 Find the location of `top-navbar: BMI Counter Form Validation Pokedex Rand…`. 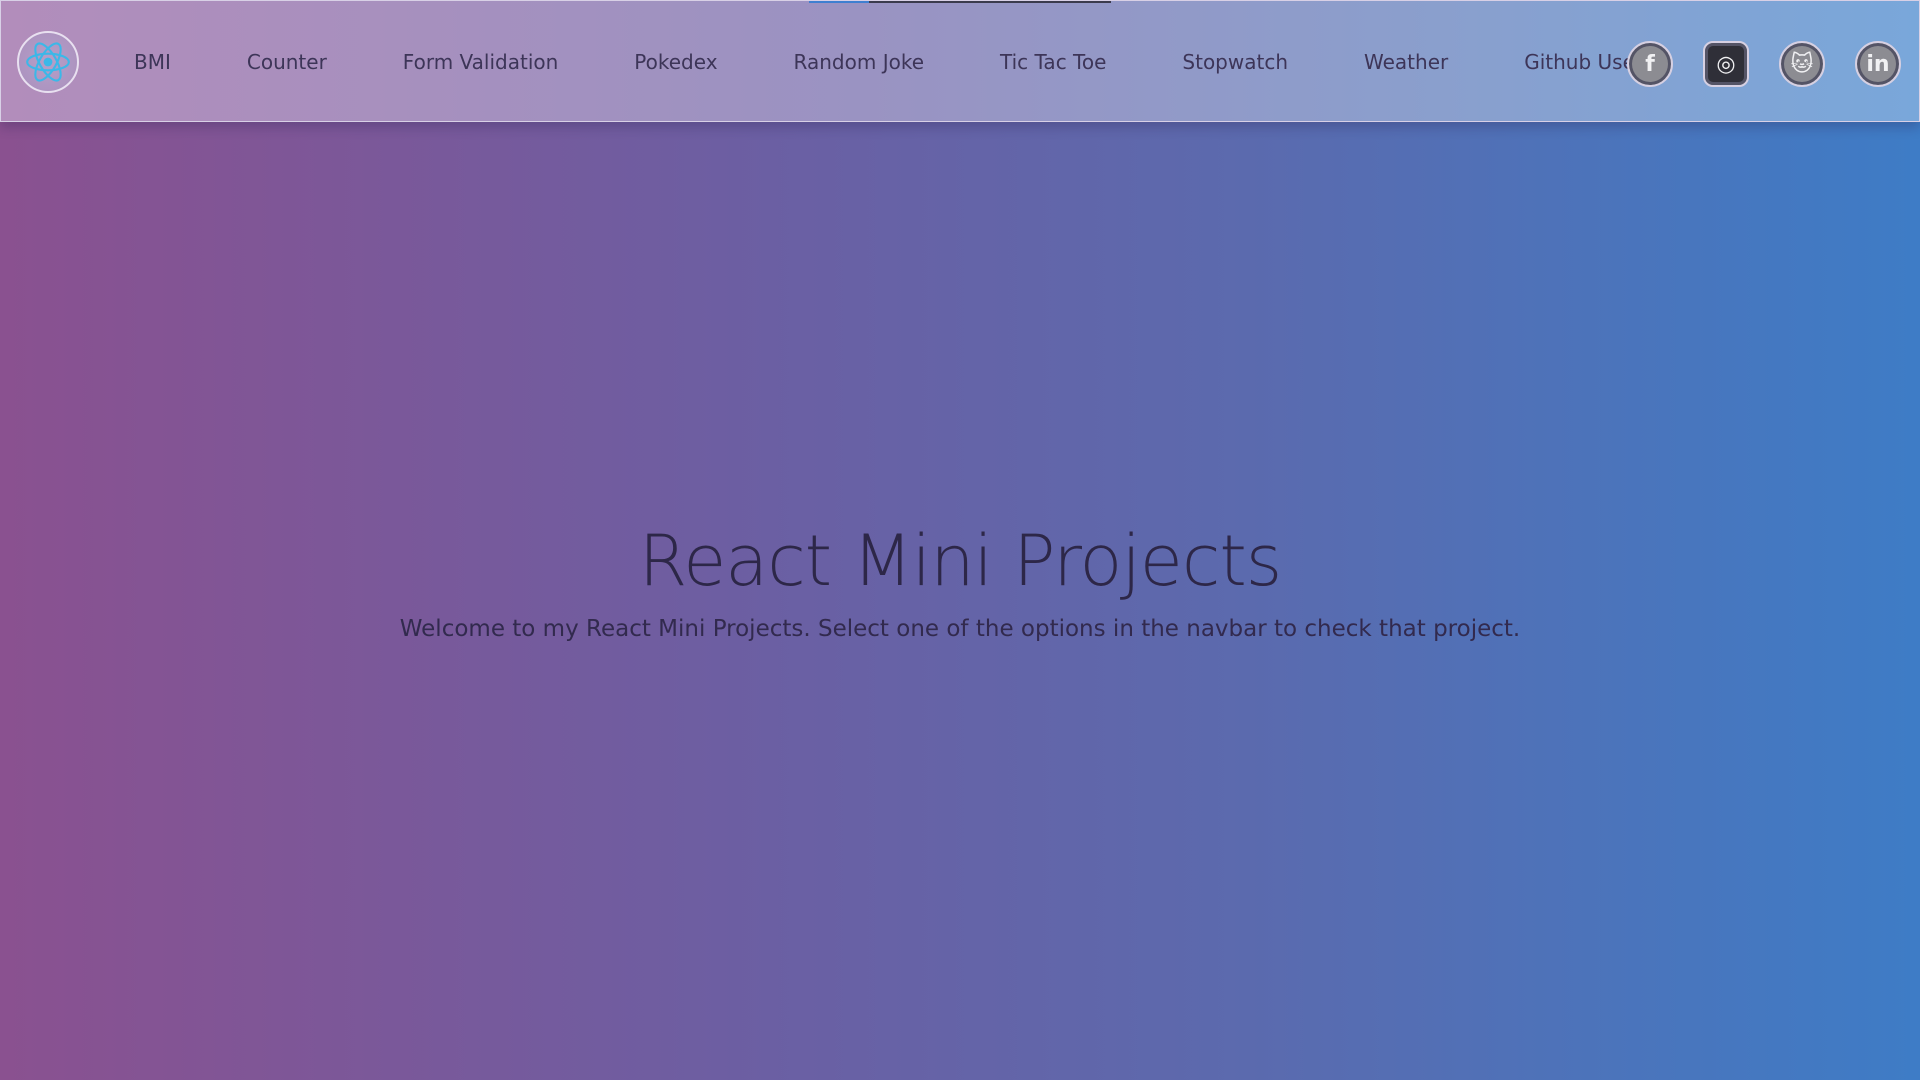

top-navbar: BMI Counter Form Validation Pokedex Rand… is located at coordinates (960, 61).